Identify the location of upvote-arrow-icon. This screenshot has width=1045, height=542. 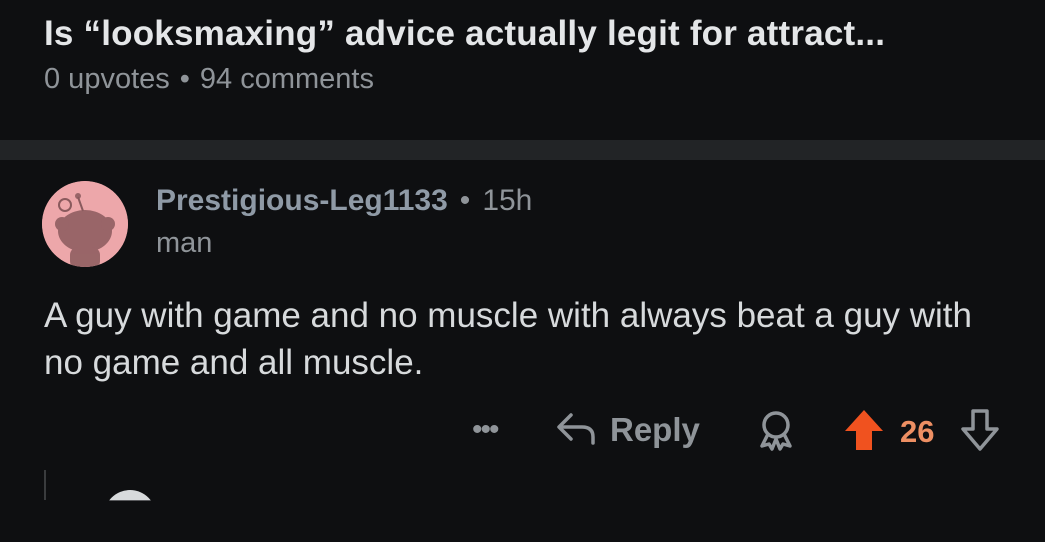
(864, 432).